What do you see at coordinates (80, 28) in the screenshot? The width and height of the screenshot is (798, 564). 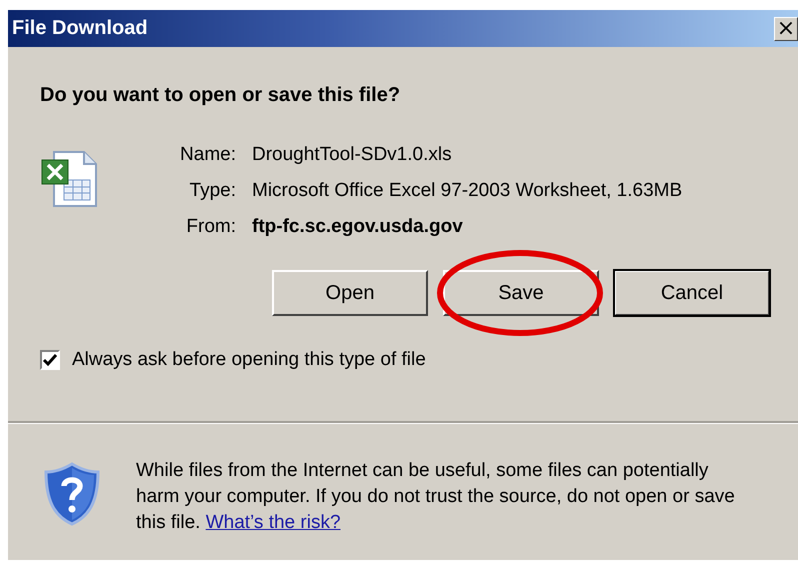 I see `window-title: File Download` at bounding box center [80, 28].